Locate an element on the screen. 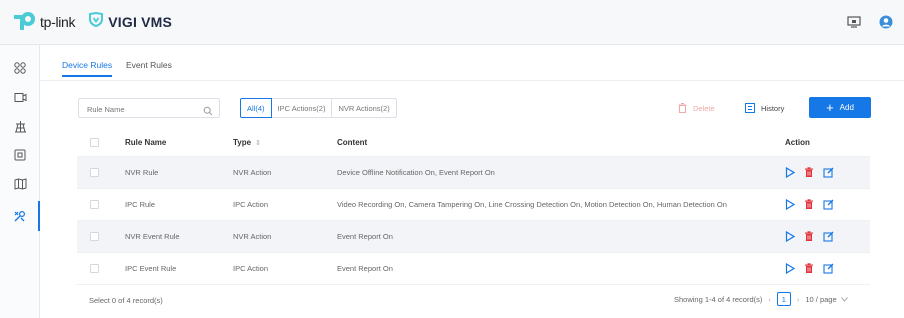 The height and width of the screenshot is (318, 904). action-filter: All(4) IPC Actions(2) NVR Actions(2) is located at coordinates (318, 108).